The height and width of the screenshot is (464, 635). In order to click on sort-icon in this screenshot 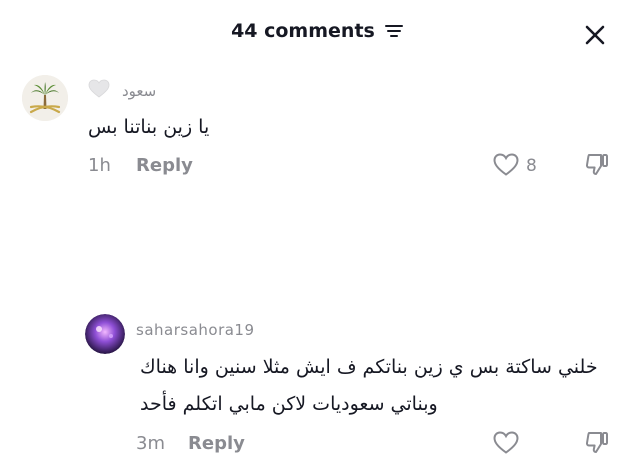, I will do `click(394, 31)`.